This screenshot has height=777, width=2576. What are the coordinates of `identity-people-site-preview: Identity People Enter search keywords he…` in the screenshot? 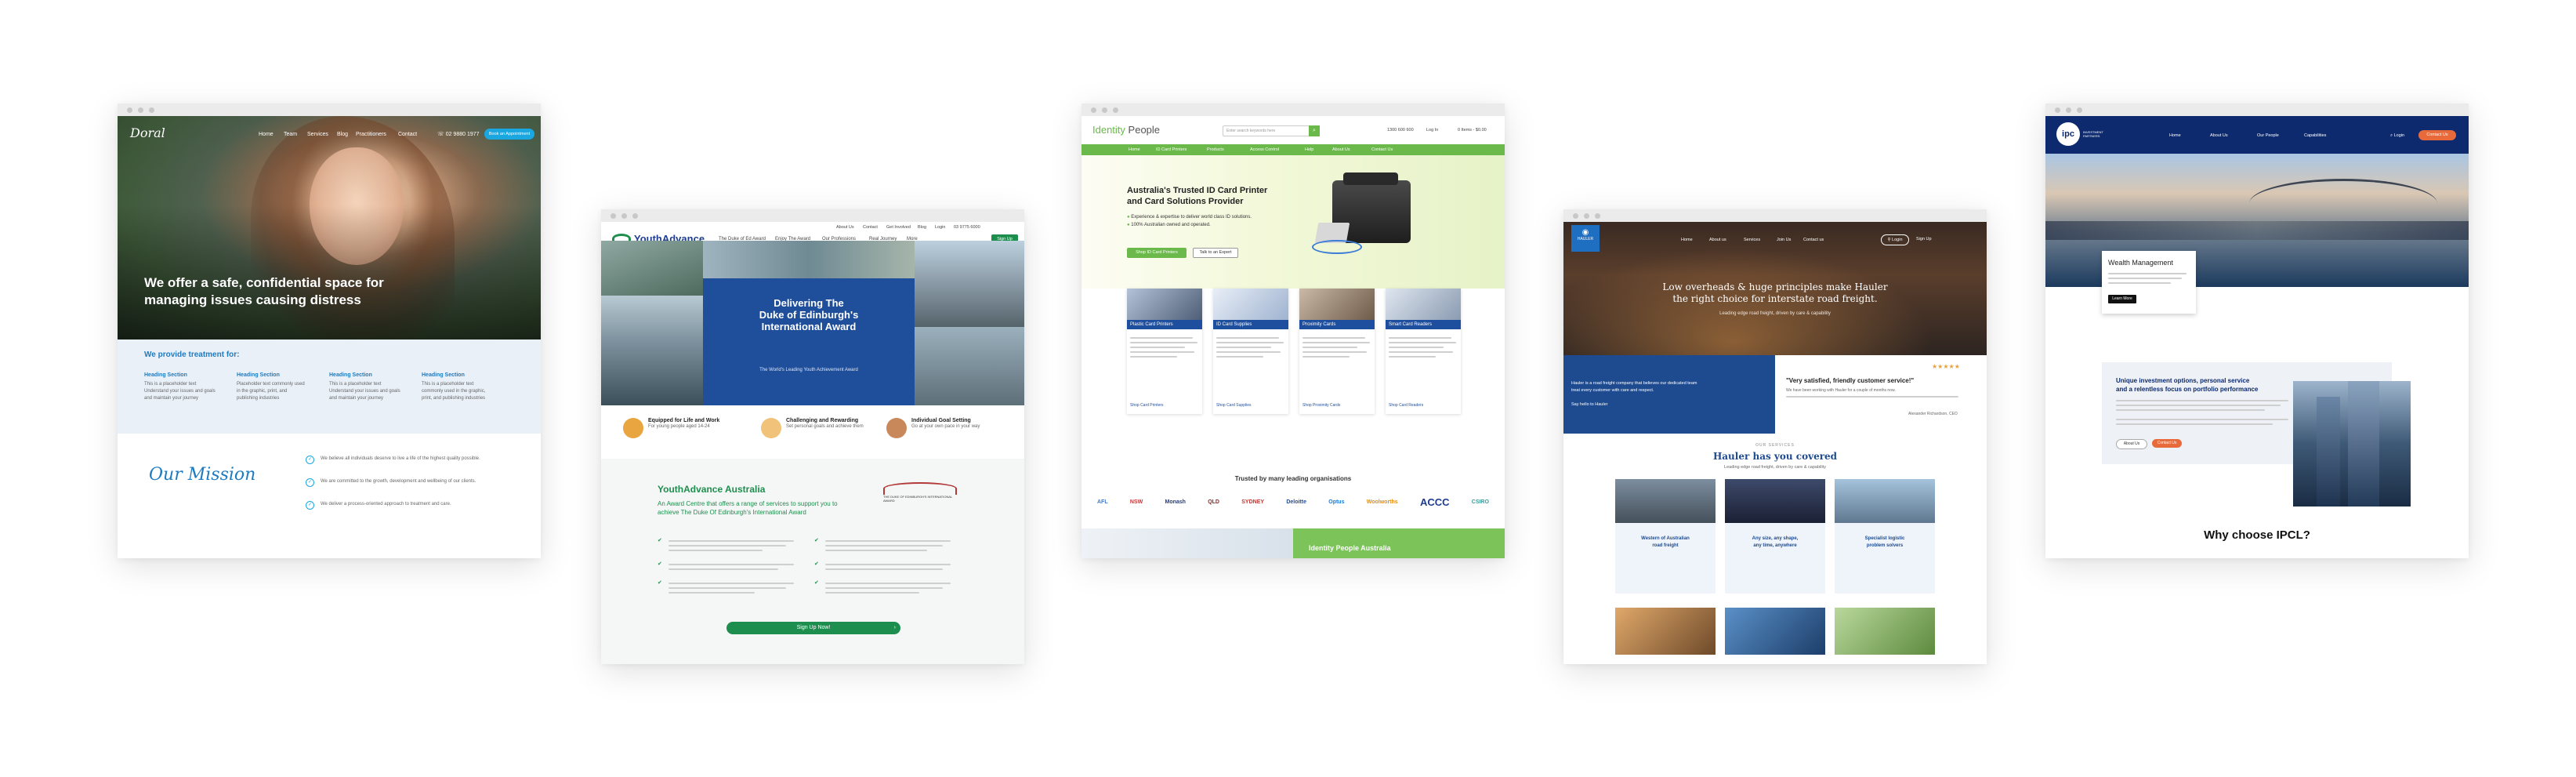 It's located at (1293, 331).